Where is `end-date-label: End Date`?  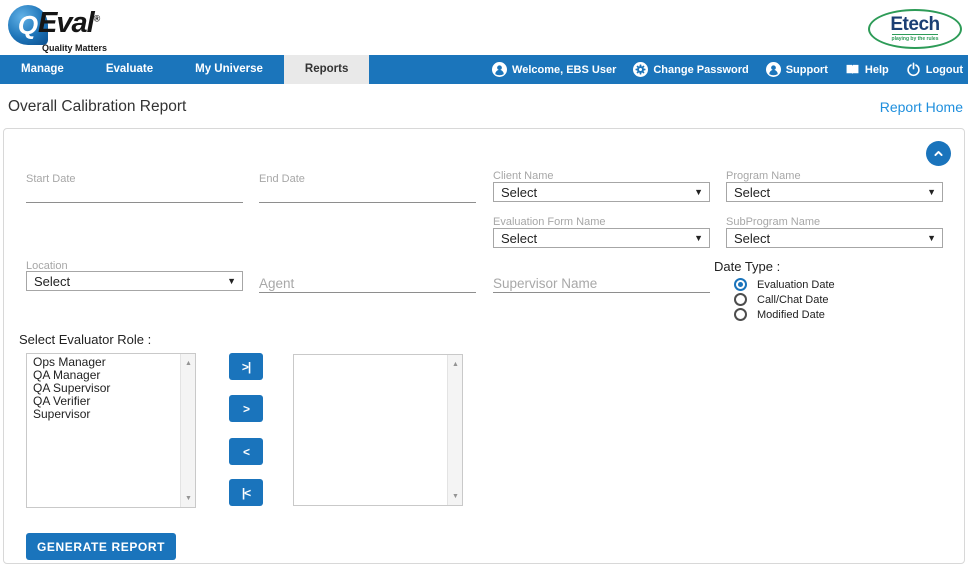
end-date-label: End Date is located at coordinates (282, 179).